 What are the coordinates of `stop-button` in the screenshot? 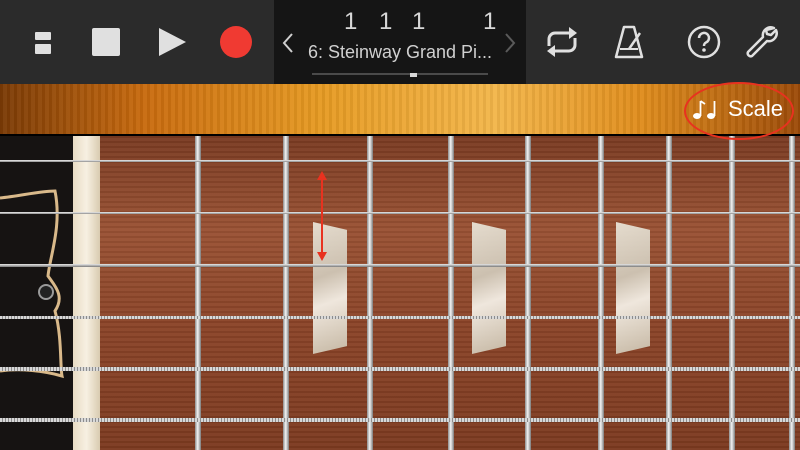 It's located at (106, 42).